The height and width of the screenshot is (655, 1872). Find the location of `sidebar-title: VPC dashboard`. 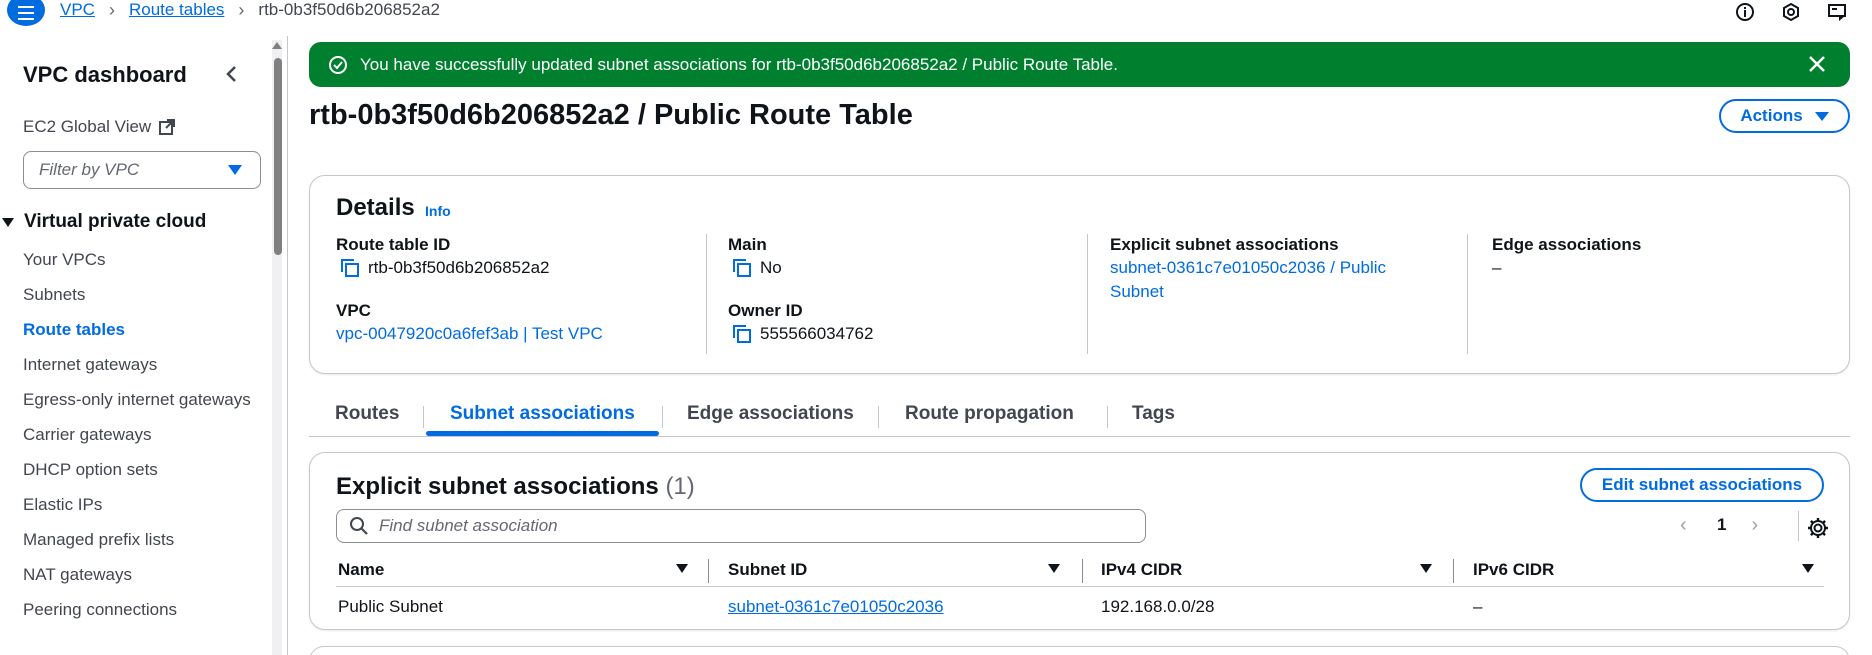

sidebar-title: VPC dashboard is located at coordinates (105, 74).